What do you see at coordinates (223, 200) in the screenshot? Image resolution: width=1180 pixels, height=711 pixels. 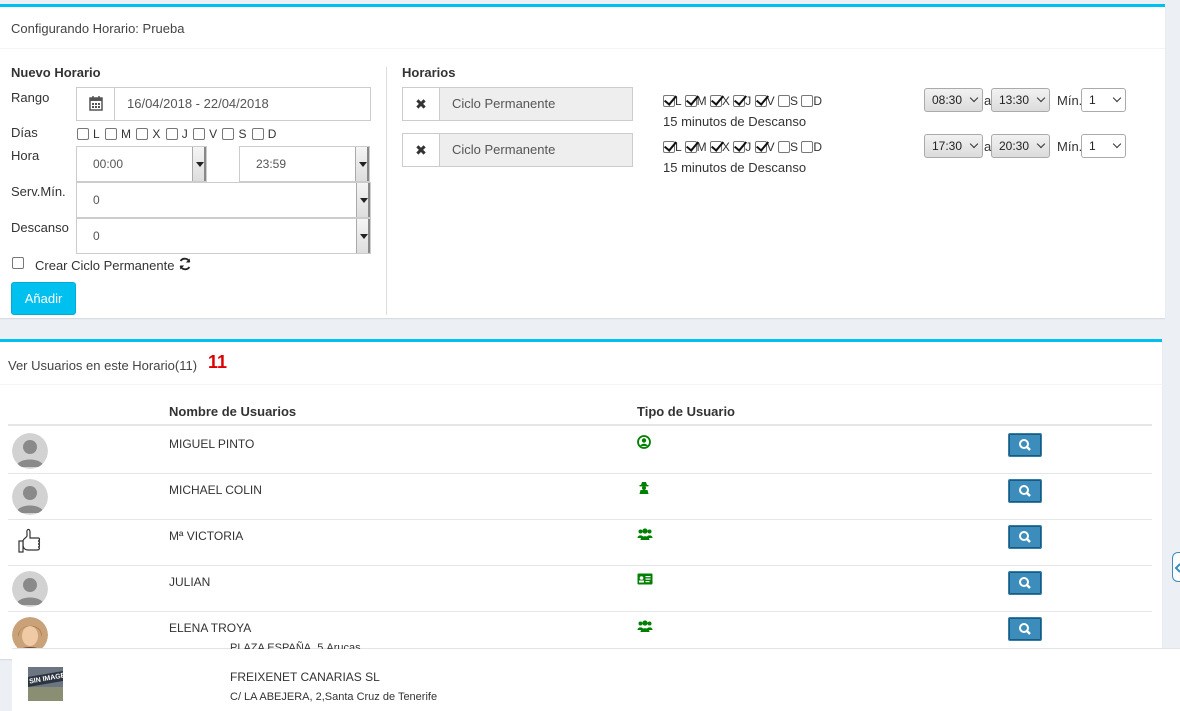 I see `serv-min-select: 0` at bounding box center [223, 200].